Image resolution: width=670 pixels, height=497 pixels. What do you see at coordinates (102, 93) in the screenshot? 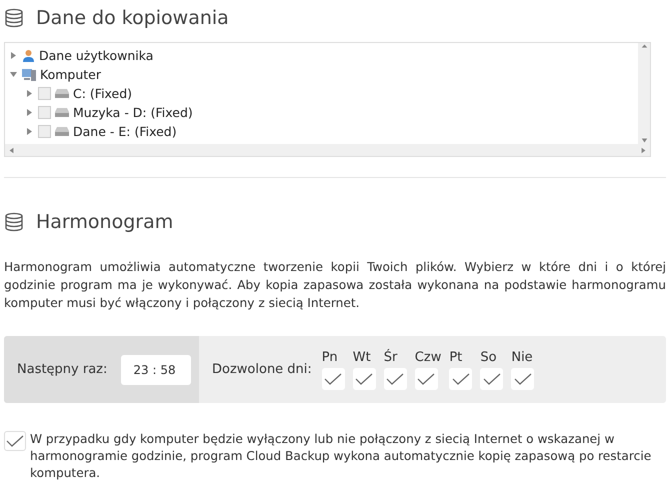
I see `tree-item: C: (Fixed)` at bounding box center [102, 93].